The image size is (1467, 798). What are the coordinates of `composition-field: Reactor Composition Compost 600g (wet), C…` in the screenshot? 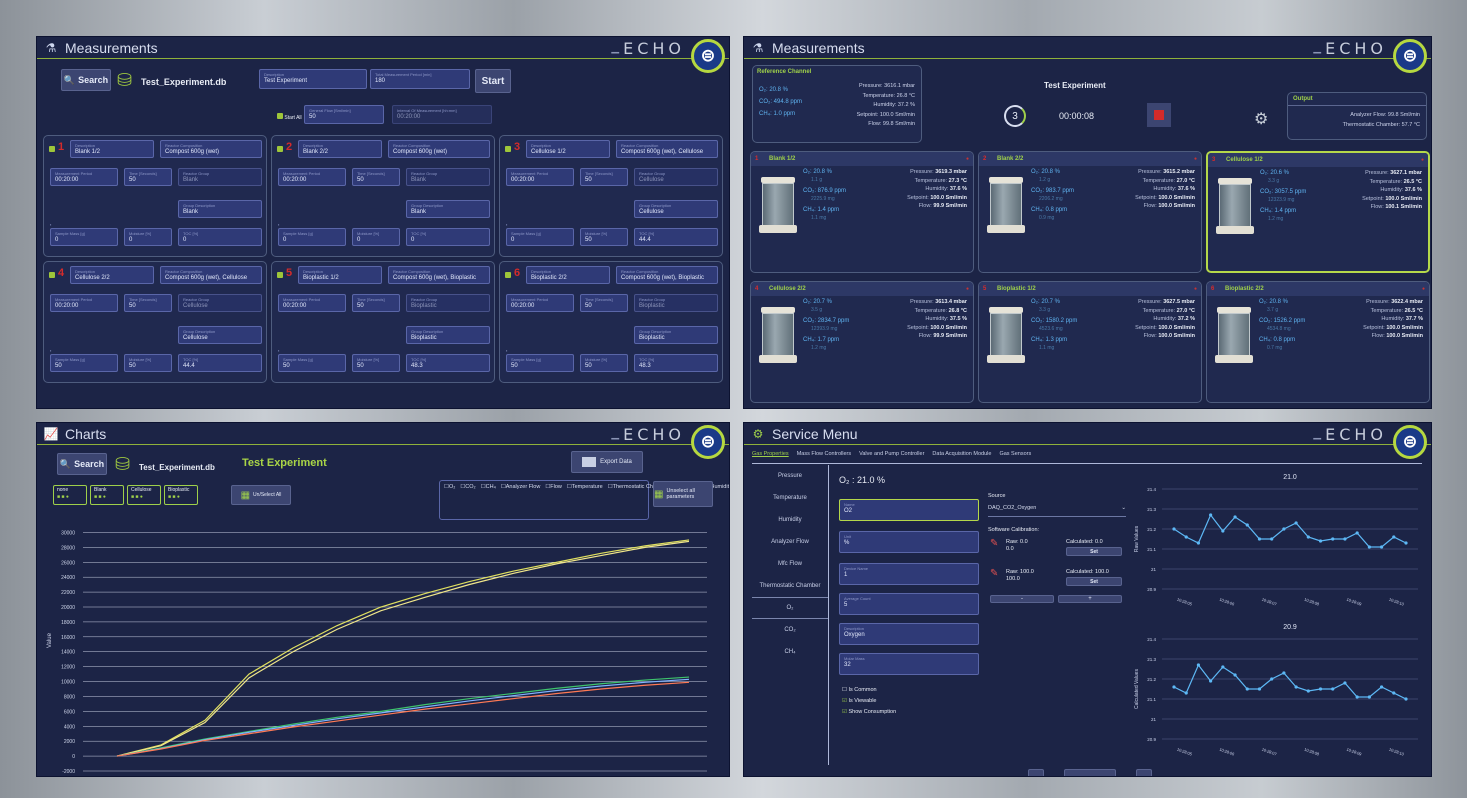 It's located at (667, 149).